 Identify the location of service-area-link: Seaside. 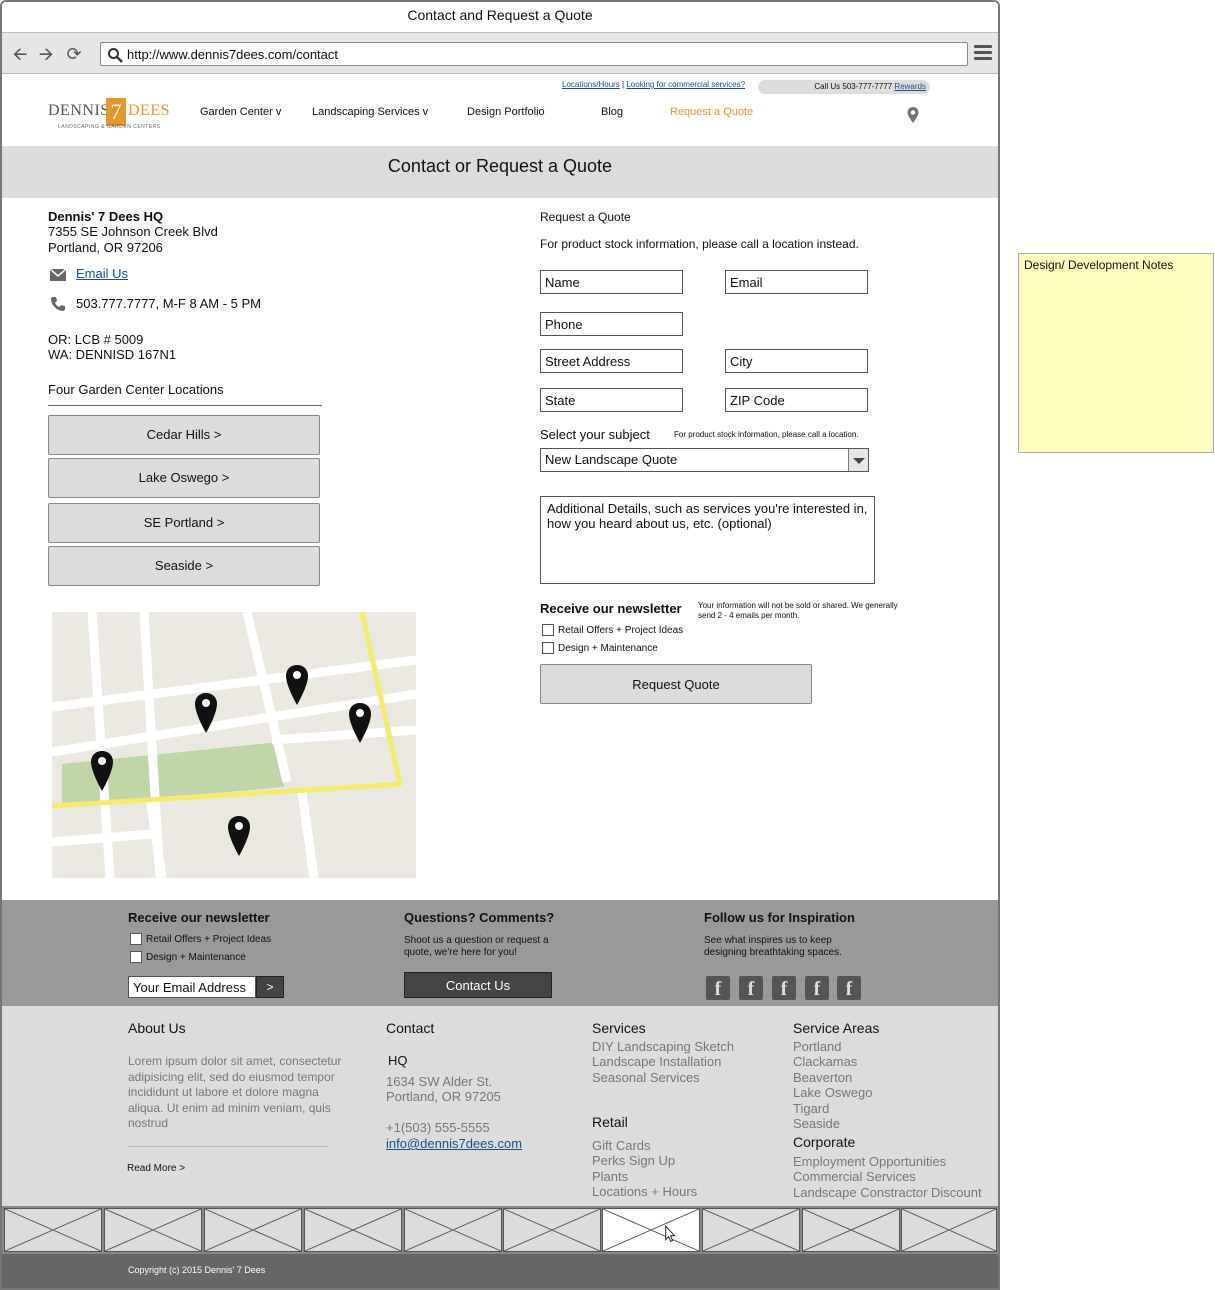
(816, 1124).